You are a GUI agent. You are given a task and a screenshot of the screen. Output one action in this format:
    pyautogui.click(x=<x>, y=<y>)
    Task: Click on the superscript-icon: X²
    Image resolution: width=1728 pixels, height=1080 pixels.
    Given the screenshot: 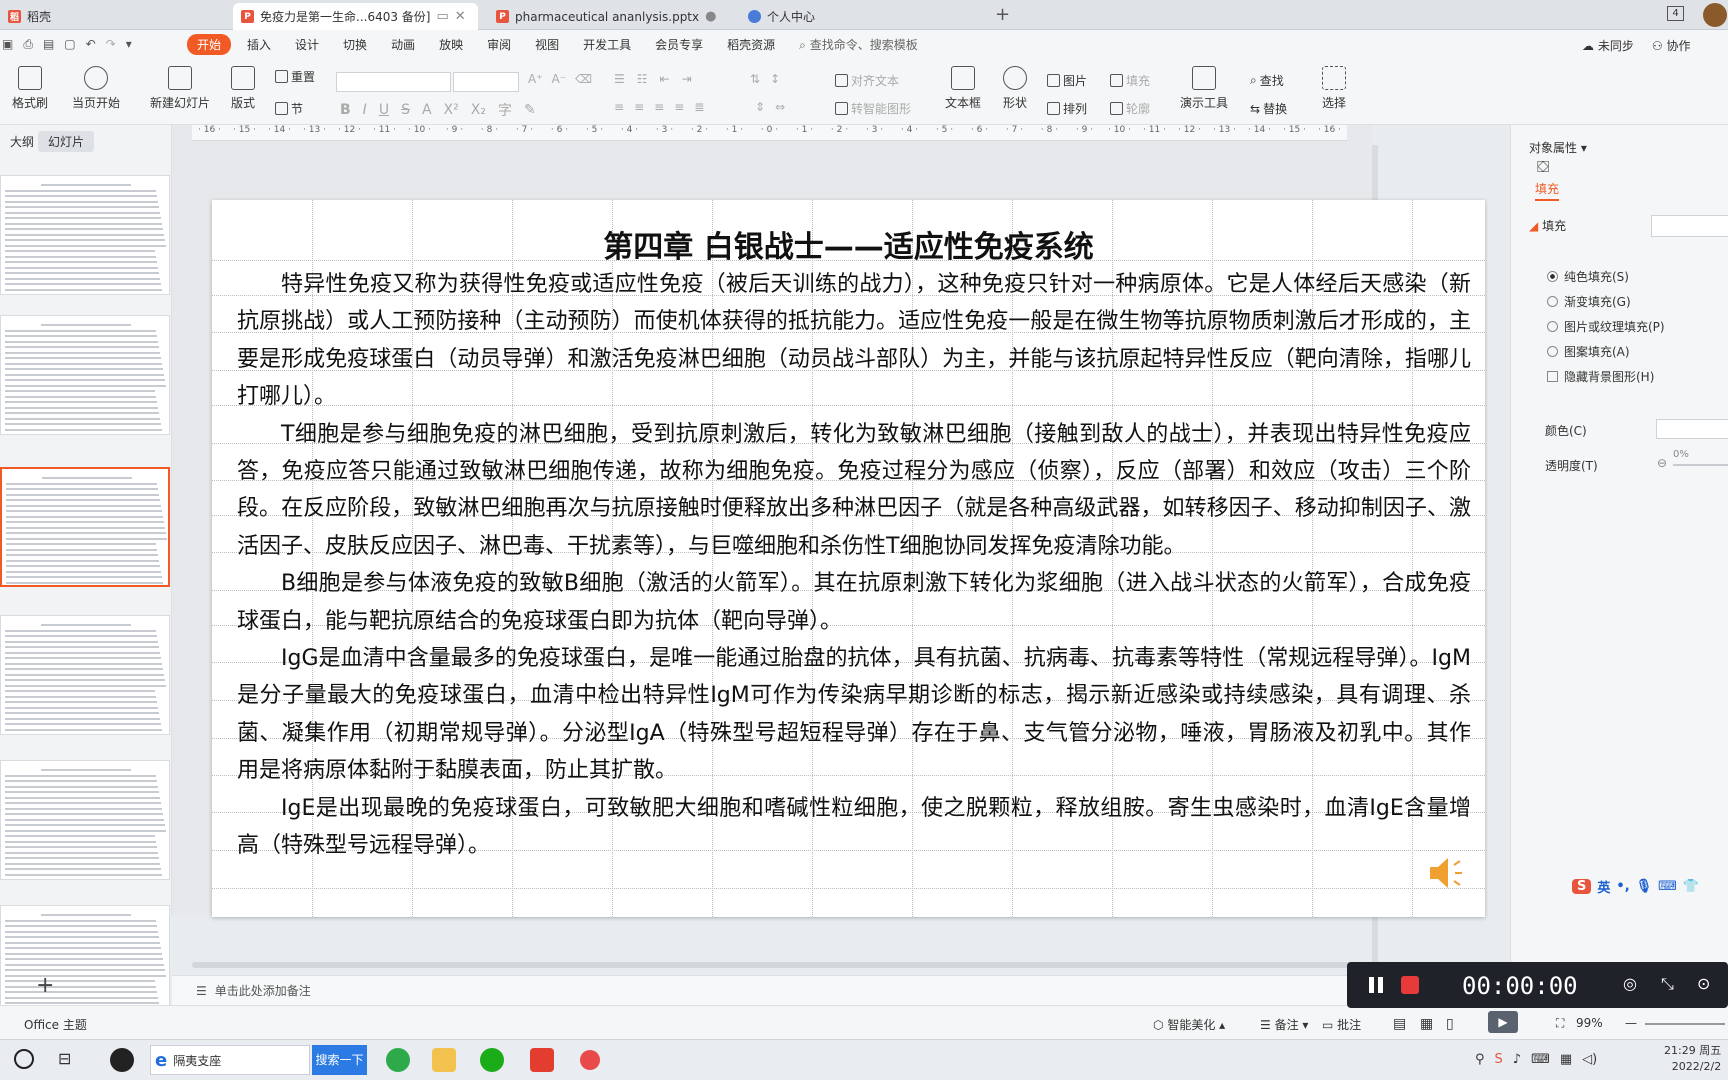 What is the action you would take?
    pyautogui.click(x=451, y=110)
    